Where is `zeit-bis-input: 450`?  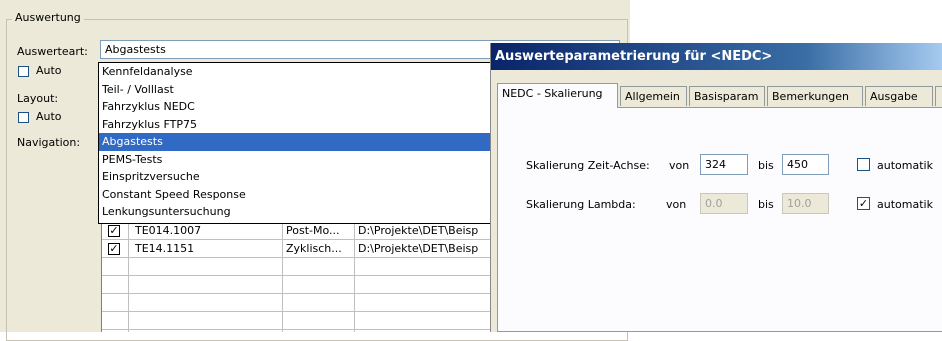
zeit-bis-input: 450 is located at coordinates (805, 164).